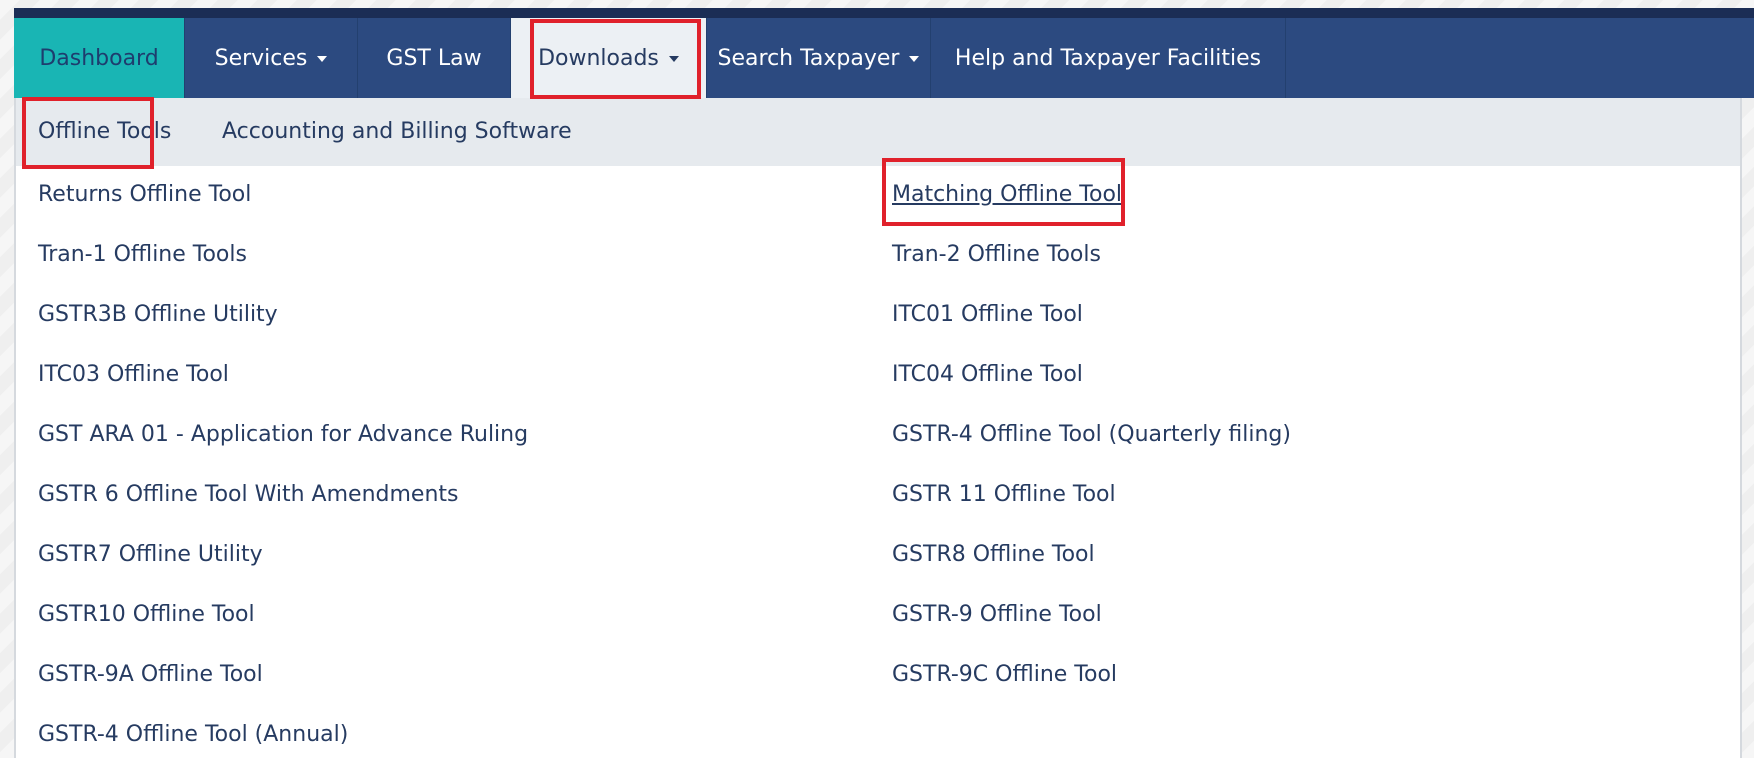 This screenshot has width=1754, height=758. Describe the element at coordinates (104, 131) in the screenshot. I see `subtab-offline-tools: Offline Tools` at that location.